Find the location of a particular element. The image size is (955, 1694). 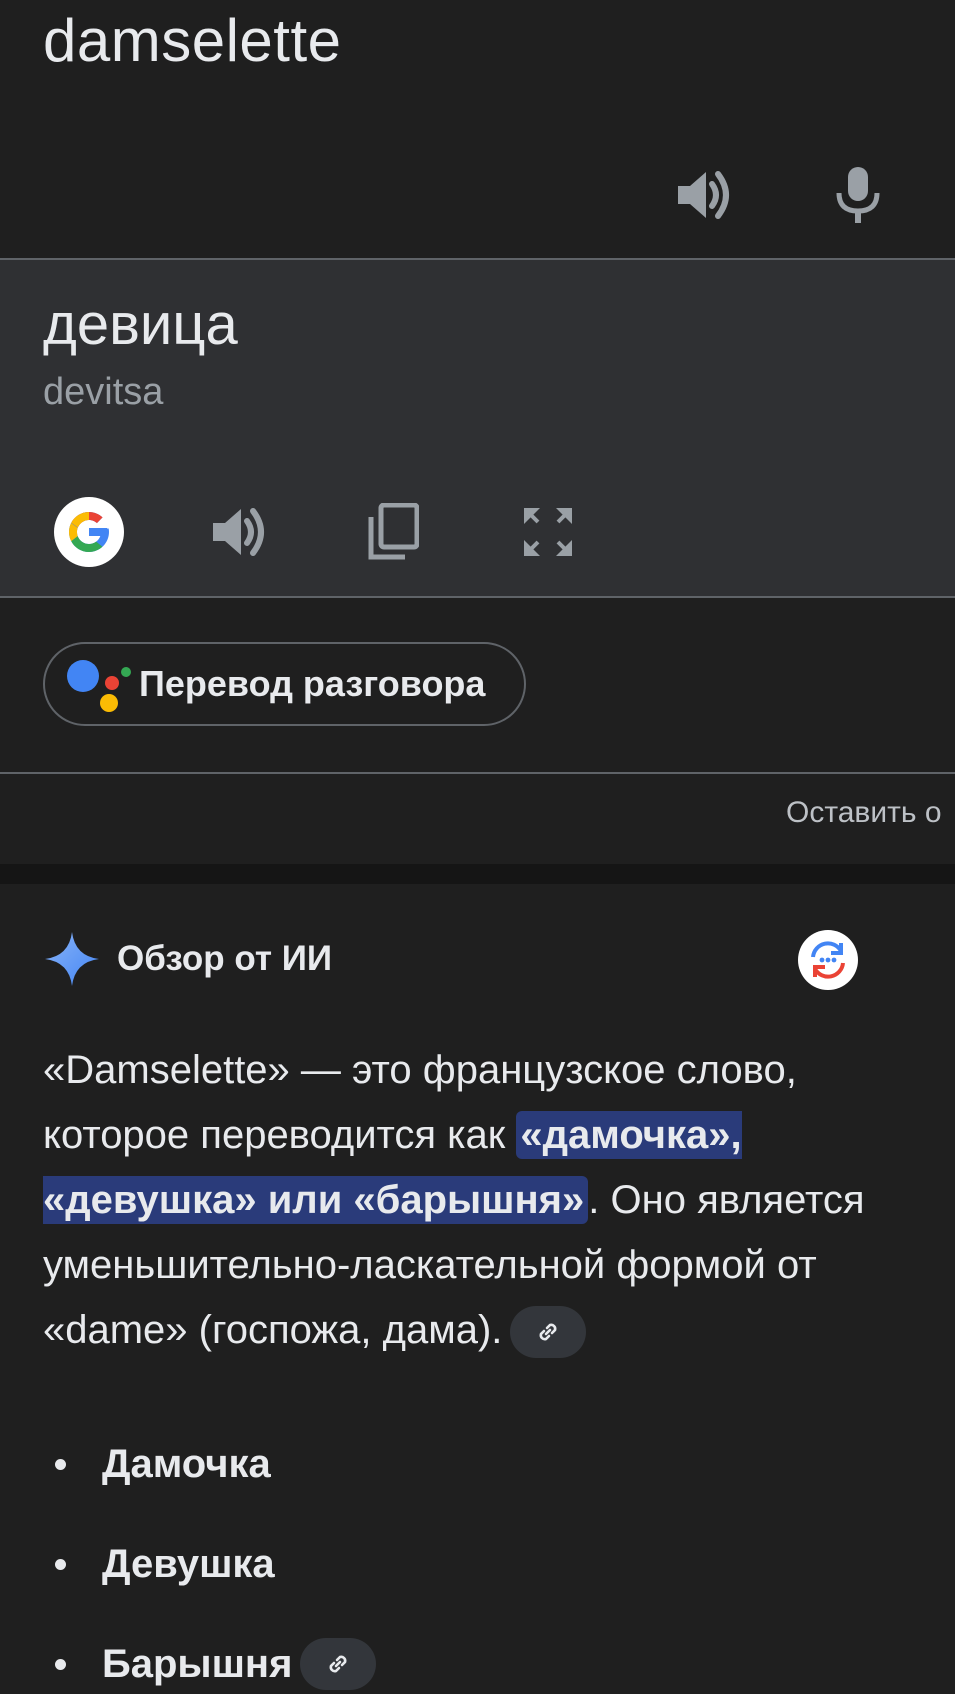

list-item: Дамочка is located at coordinates (209, 1464).